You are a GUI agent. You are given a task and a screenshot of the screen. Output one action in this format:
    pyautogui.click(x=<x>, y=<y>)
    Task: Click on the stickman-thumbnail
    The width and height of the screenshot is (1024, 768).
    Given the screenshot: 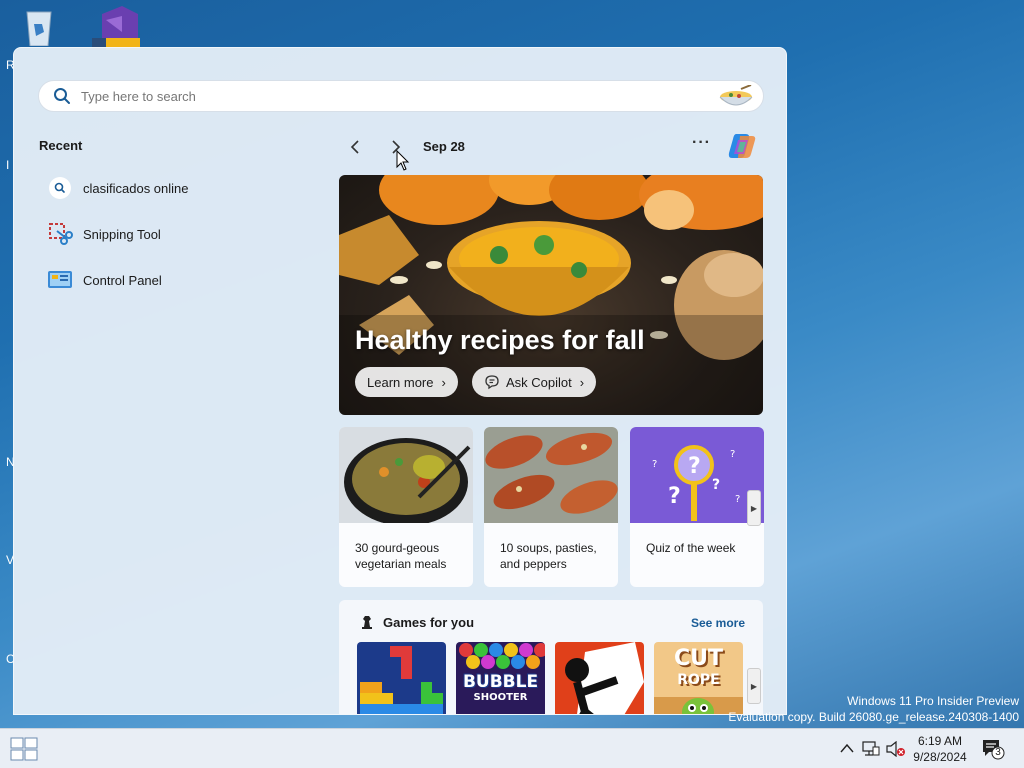 What is the action you would take?
    pyautogui.click(x=599, y=678)
    